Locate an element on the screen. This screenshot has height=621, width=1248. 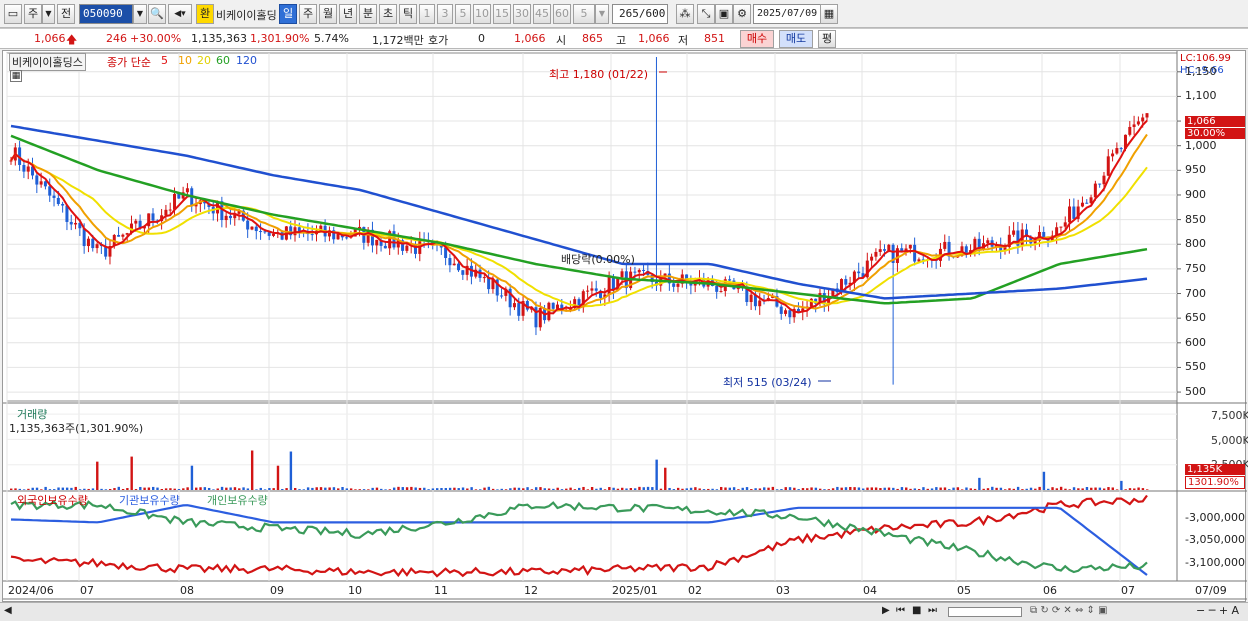
scroll-left-icon: ◀ is located at coordinates (8, 610).